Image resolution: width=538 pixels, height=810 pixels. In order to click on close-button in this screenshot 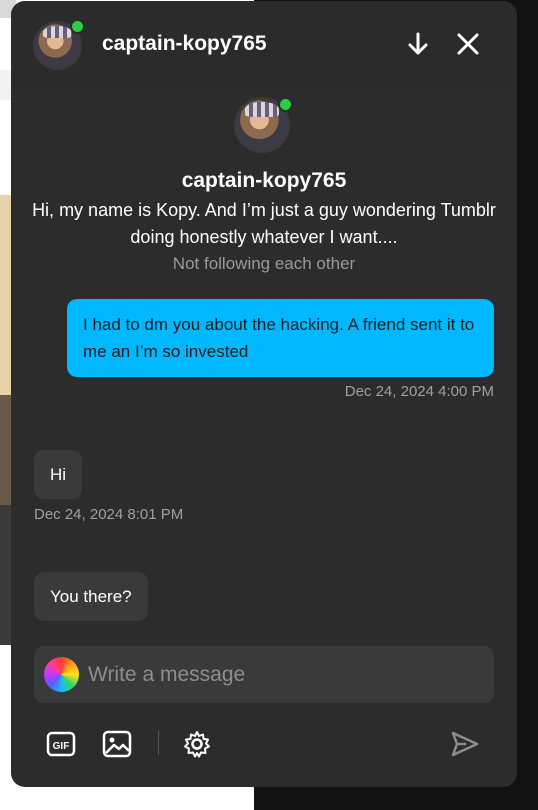, I will do `click(468, 44)`.